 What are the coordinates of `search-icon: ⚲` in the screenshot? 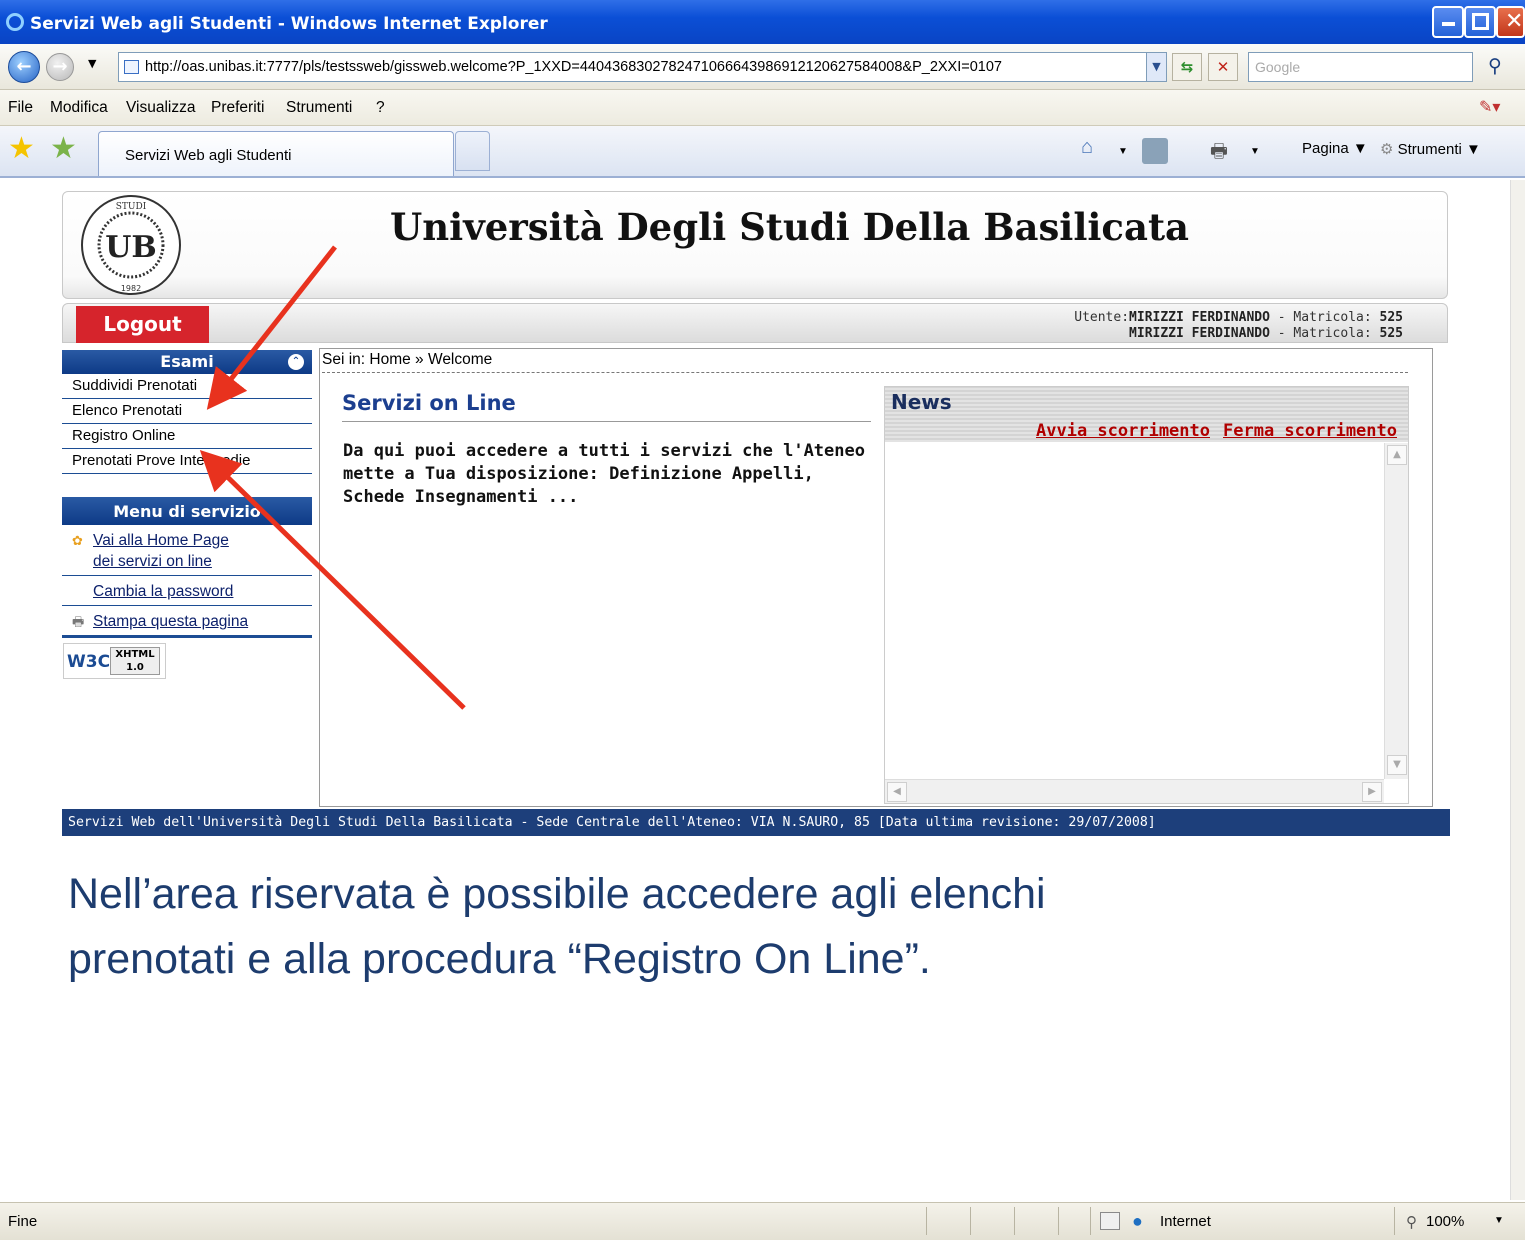 It's located at (1495, 67).